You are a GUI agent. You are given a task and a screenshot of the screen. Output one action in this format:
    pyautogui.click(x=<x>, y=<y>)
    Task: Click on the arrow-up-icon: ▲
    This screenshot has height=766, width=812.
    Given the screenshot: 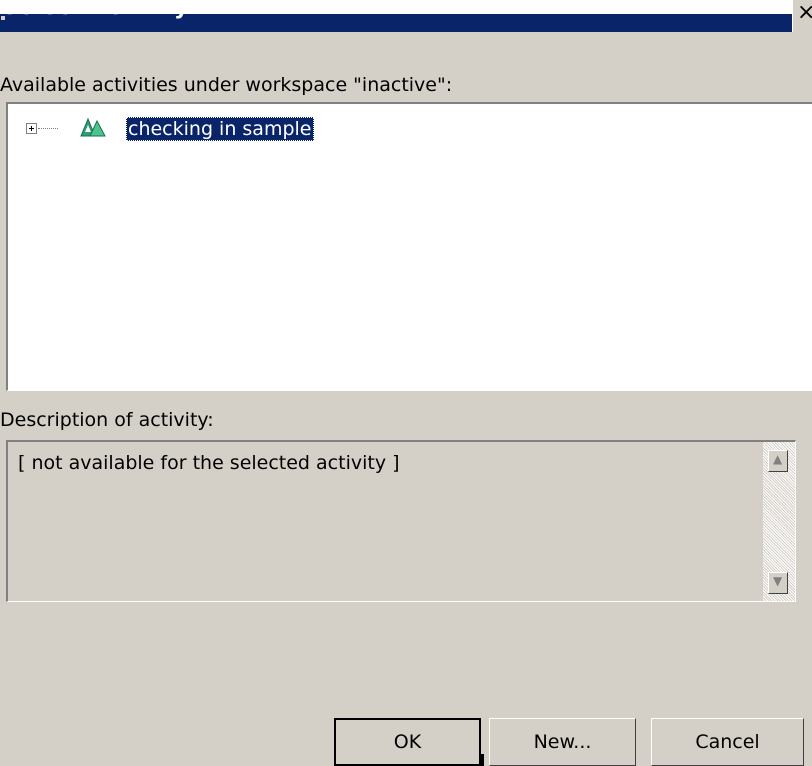 What is the action you would take?
    pyautogui.click(x=778, y=459)
    